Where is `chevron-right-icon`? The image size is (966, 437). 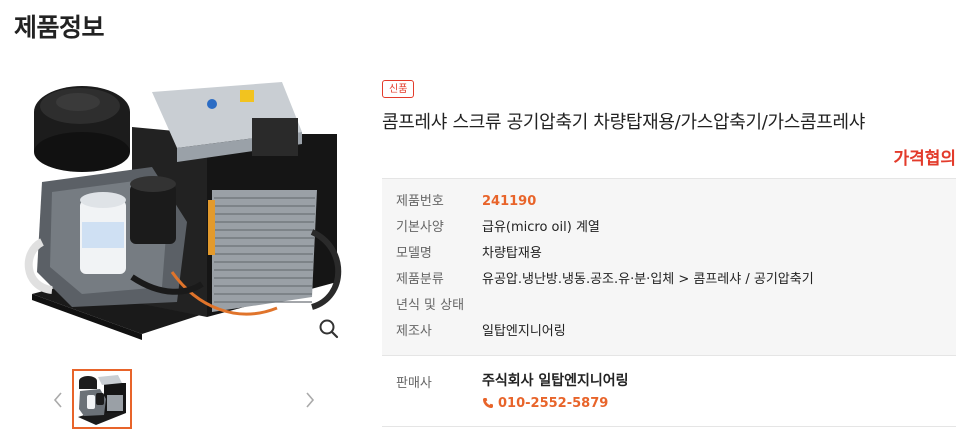 chevron-right-icon is located at coordinates (310, 400).